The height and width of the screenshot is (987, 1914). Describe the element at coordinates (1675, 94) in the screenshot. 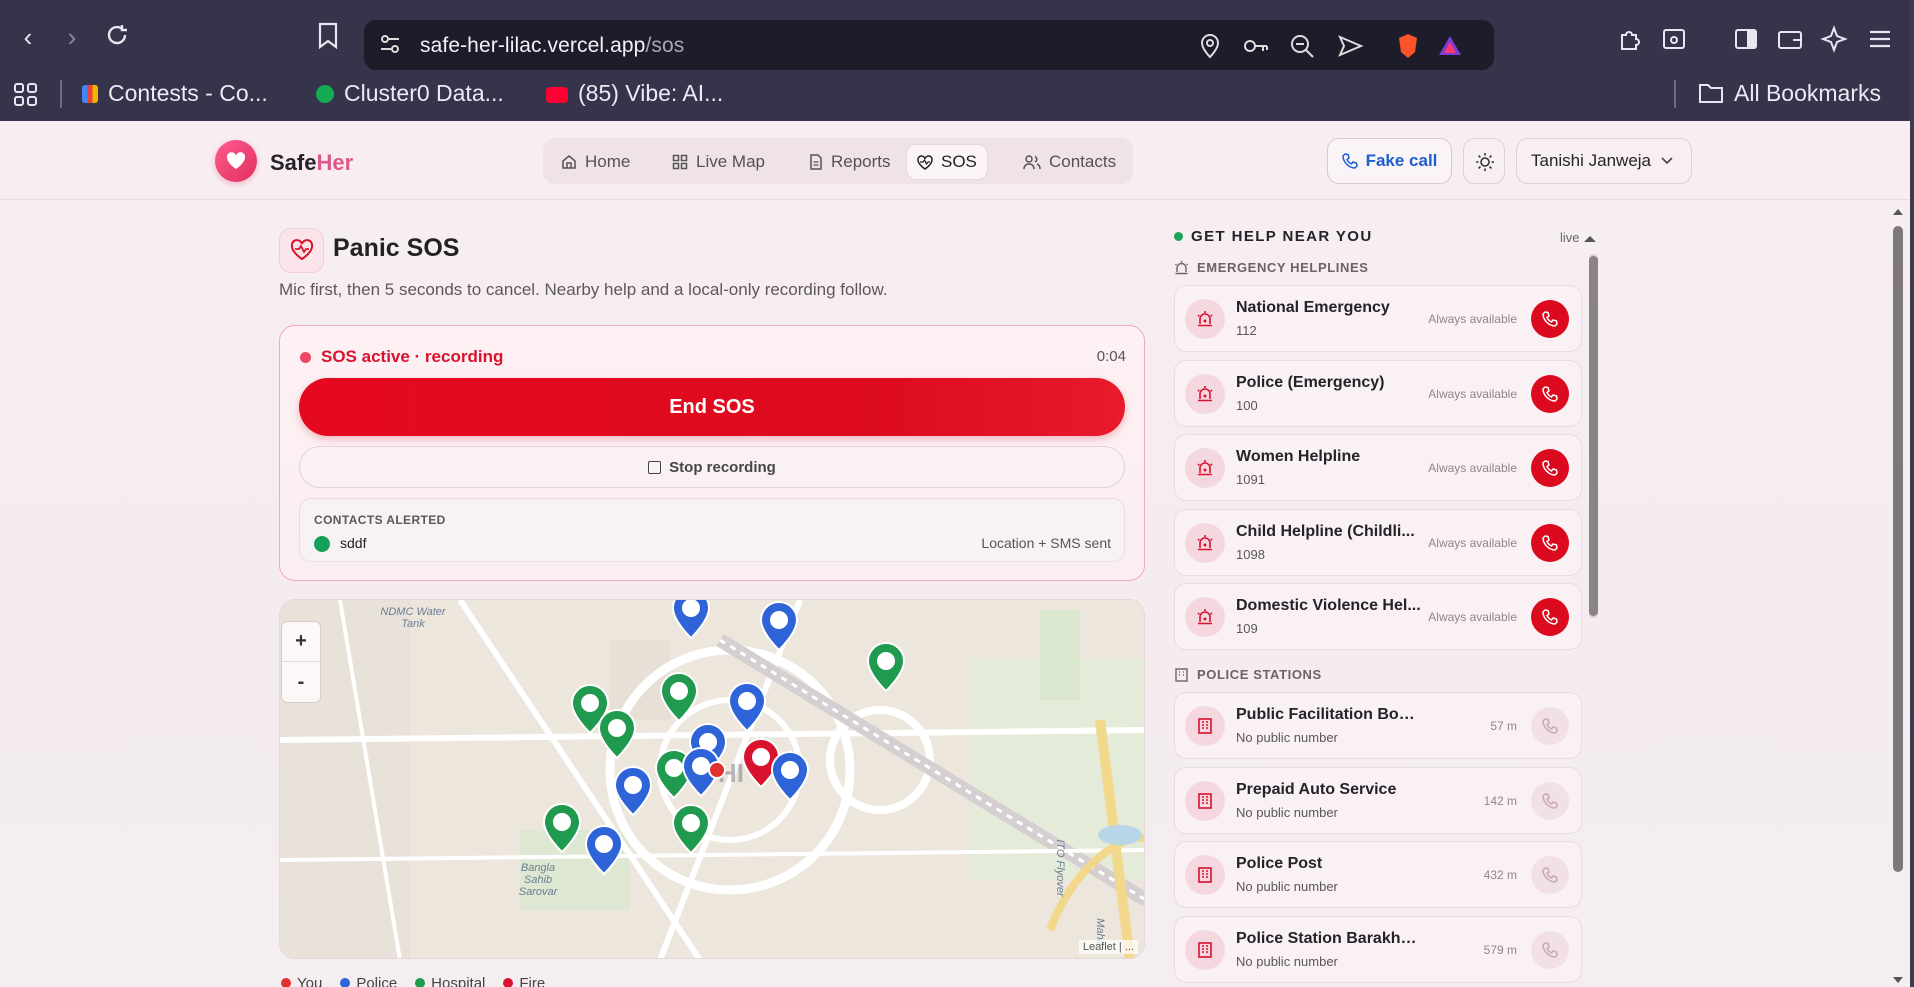

I see `bookmark-divider` at that location.